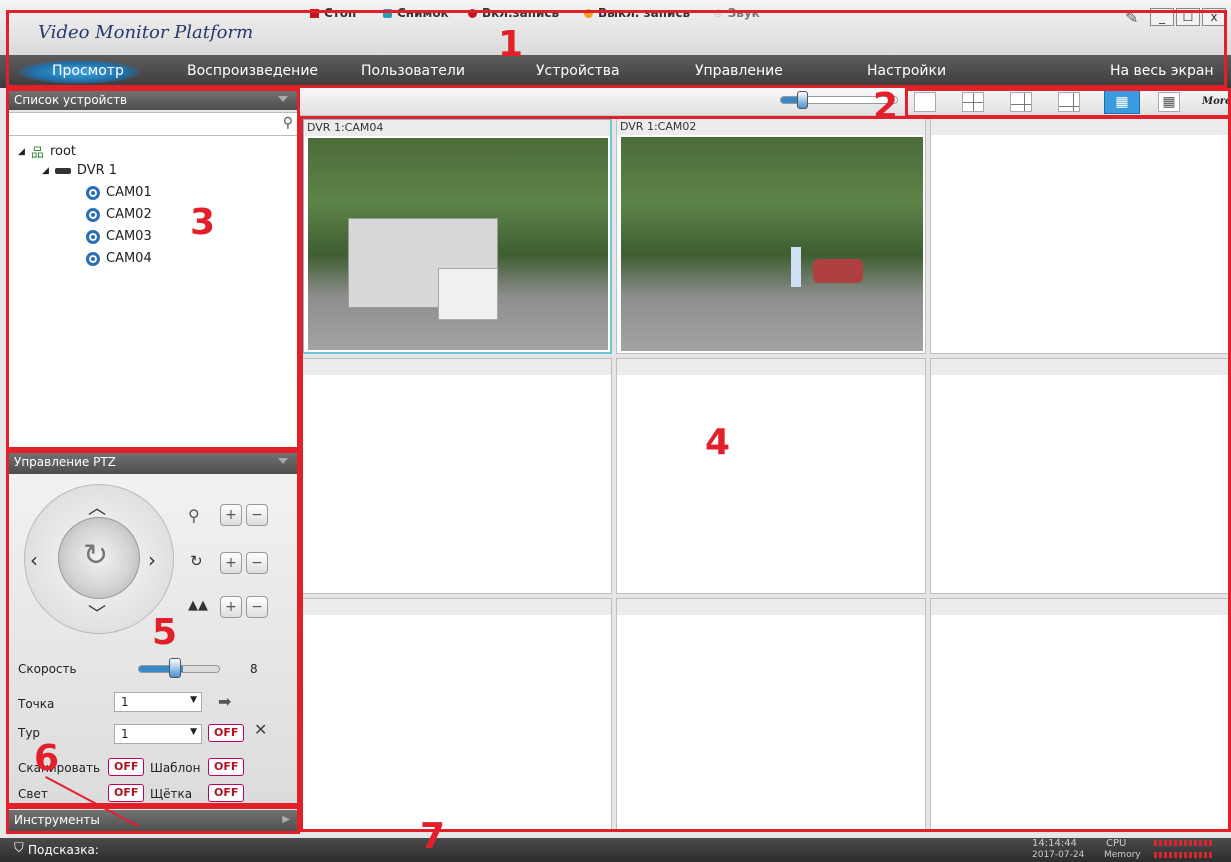  What do you see at coordinates (19, 848) in the screenshot?
I see `shield-icon: ⛉` at bounding box center [19, 848].